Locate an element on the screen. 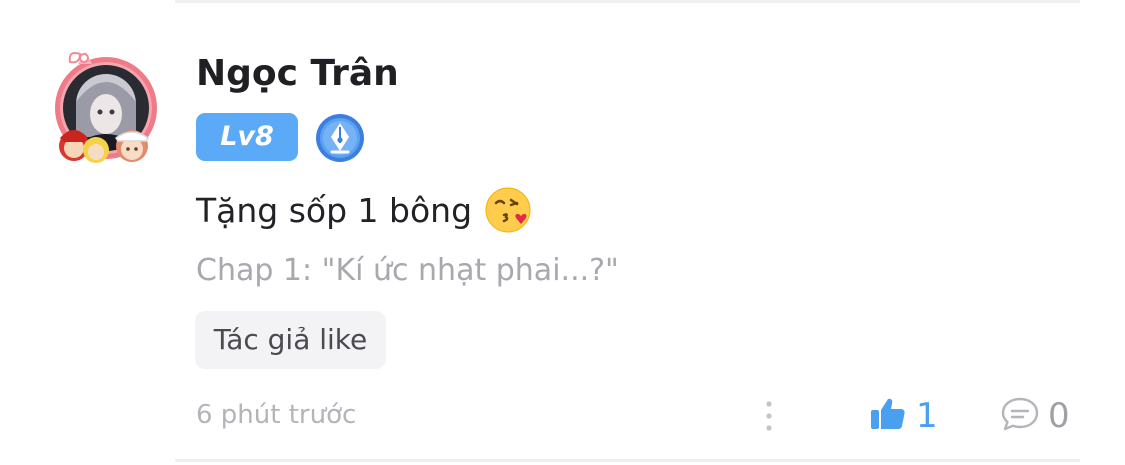 This screenshot has height=465, width=1125. reply-button: 0 is located at coordinates (1035, 416).